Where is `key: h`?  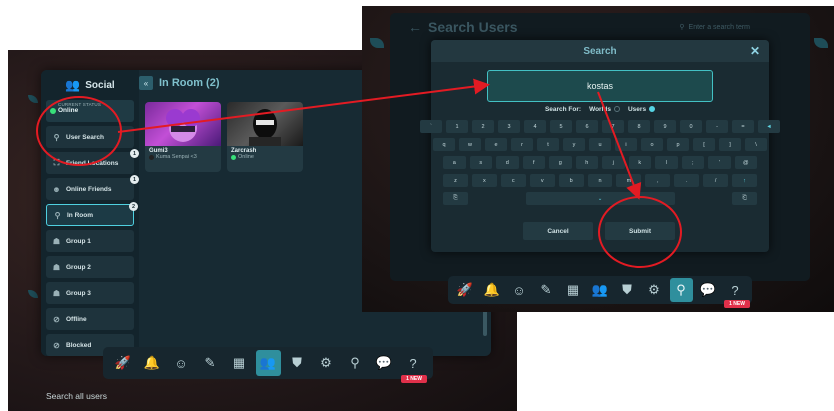
key: h is located at coordinates (586, 162).